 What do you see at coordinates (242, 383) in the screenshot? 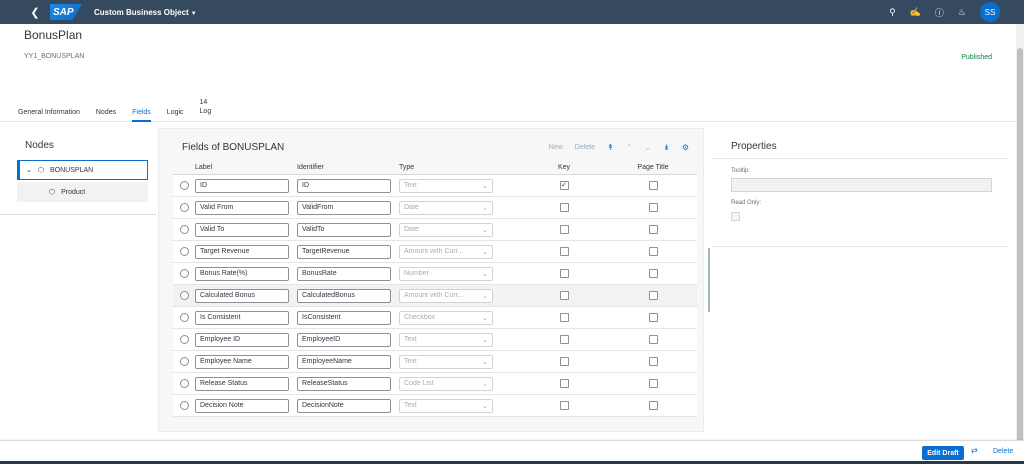
I see `label-input: Release Status` at bounding box center [242, 383].